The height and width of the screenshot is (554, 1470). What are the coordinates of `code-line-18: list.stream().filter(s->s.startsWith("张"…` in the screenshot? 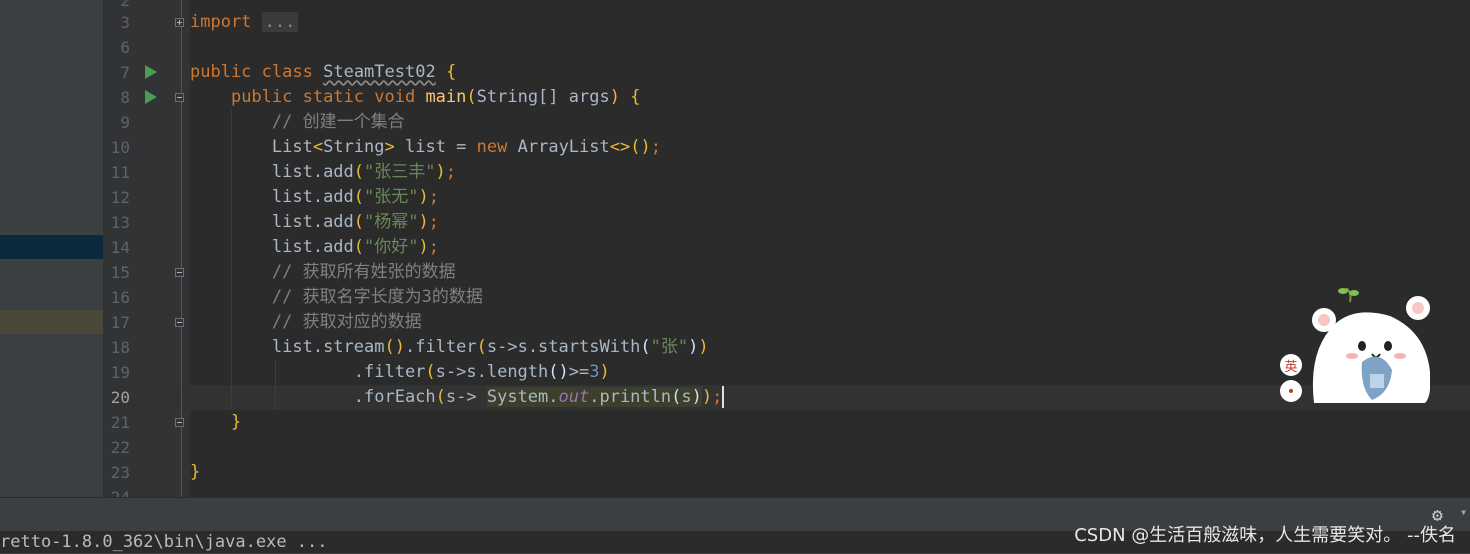 It's located at (449, 347).